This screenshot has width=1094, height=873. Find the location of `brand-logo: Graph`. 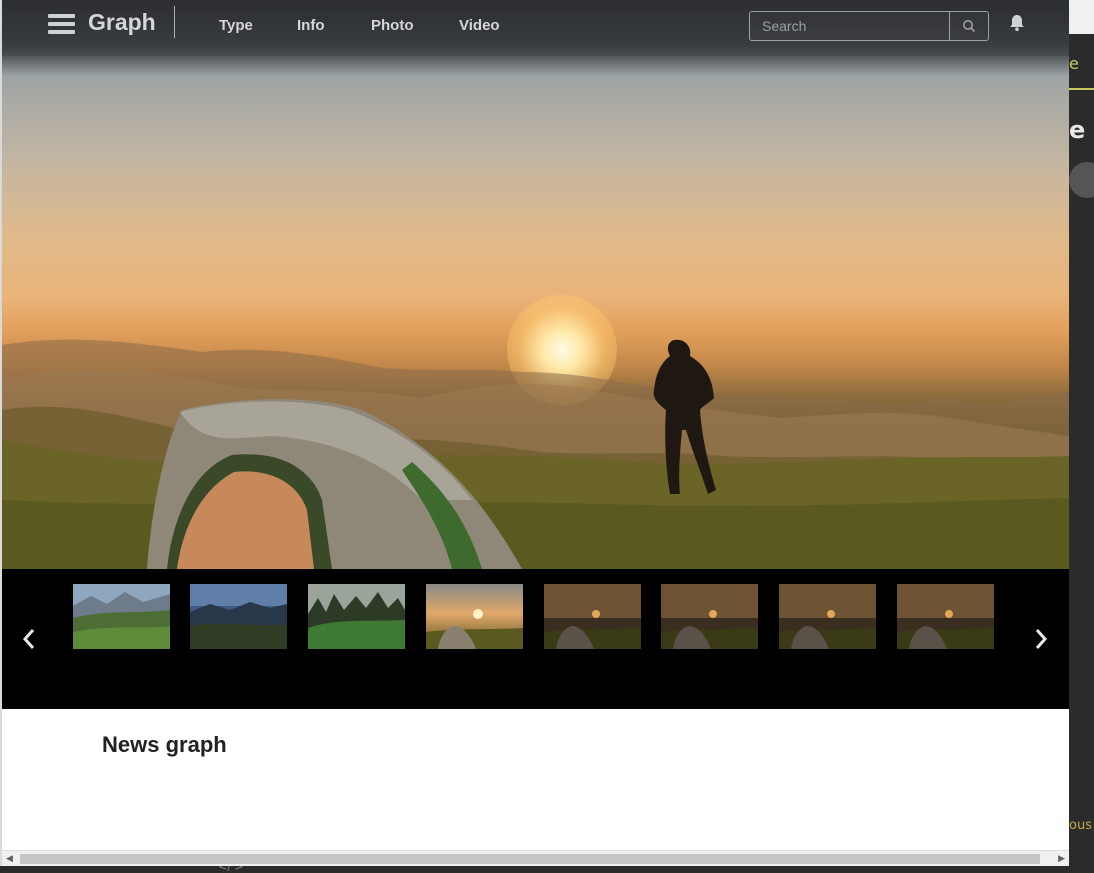

brand-logo: Graph is located at coordinates (122, 22).